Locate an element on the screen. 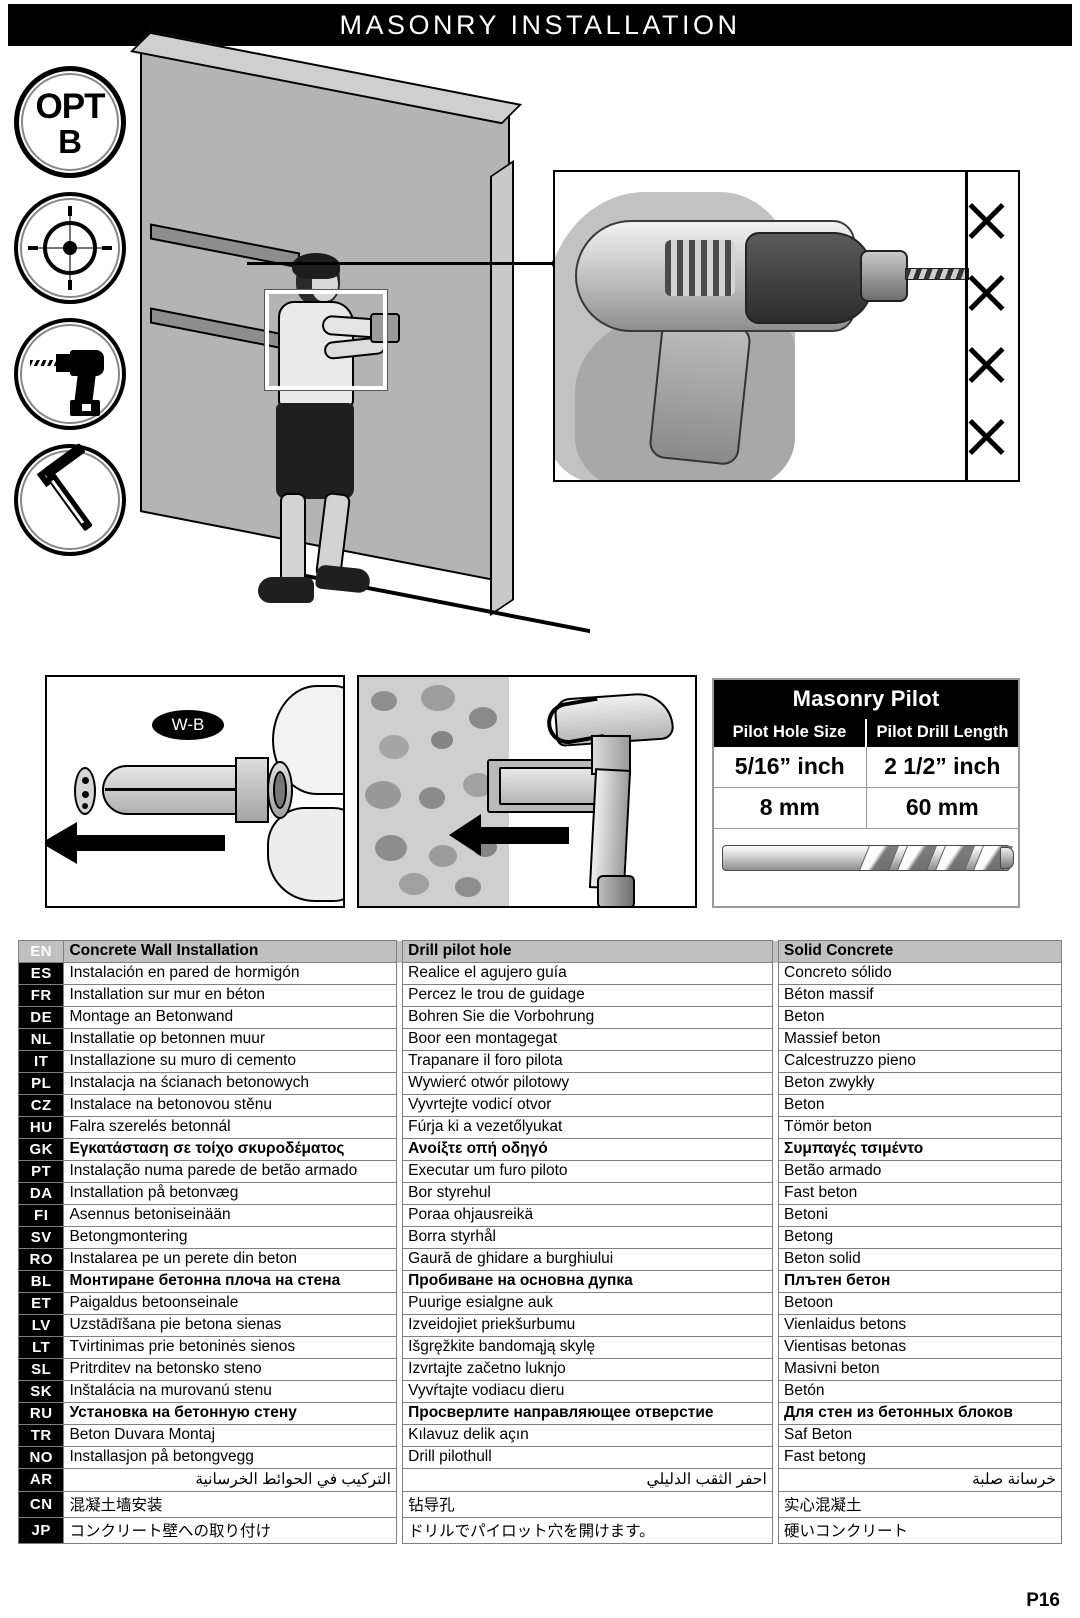 The width and height of the screenshot is (1080, 1618). cell-drill-pilot-hole: 钻导孔 is located at coordinates (587, 1504).